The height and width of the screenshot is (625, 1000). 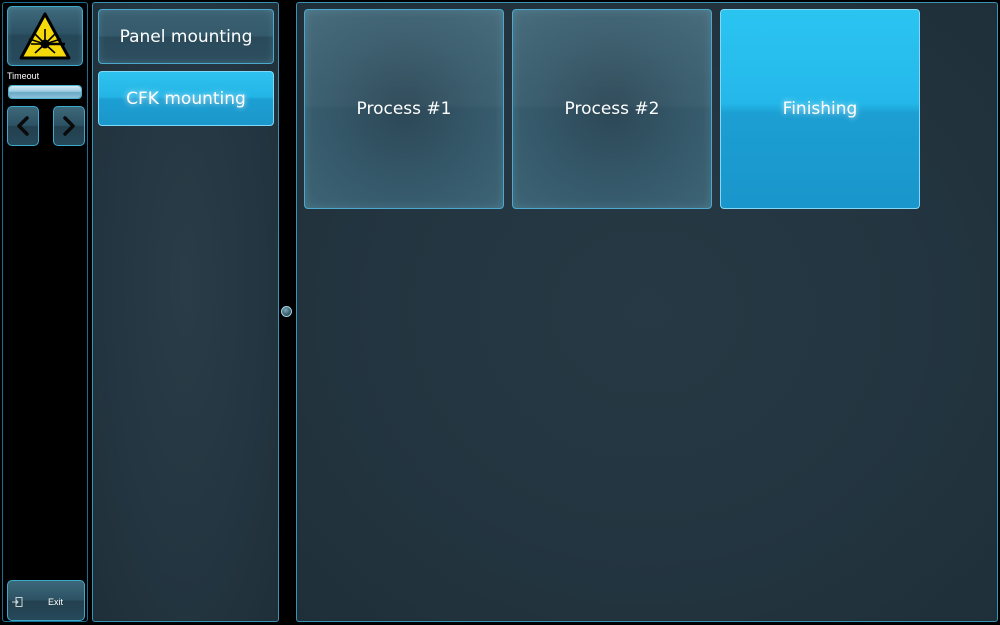 What do you see at coordinates (286, 311) in the screenshot?
I see `panel-splitter-handle` at bounding box center [286, 311].